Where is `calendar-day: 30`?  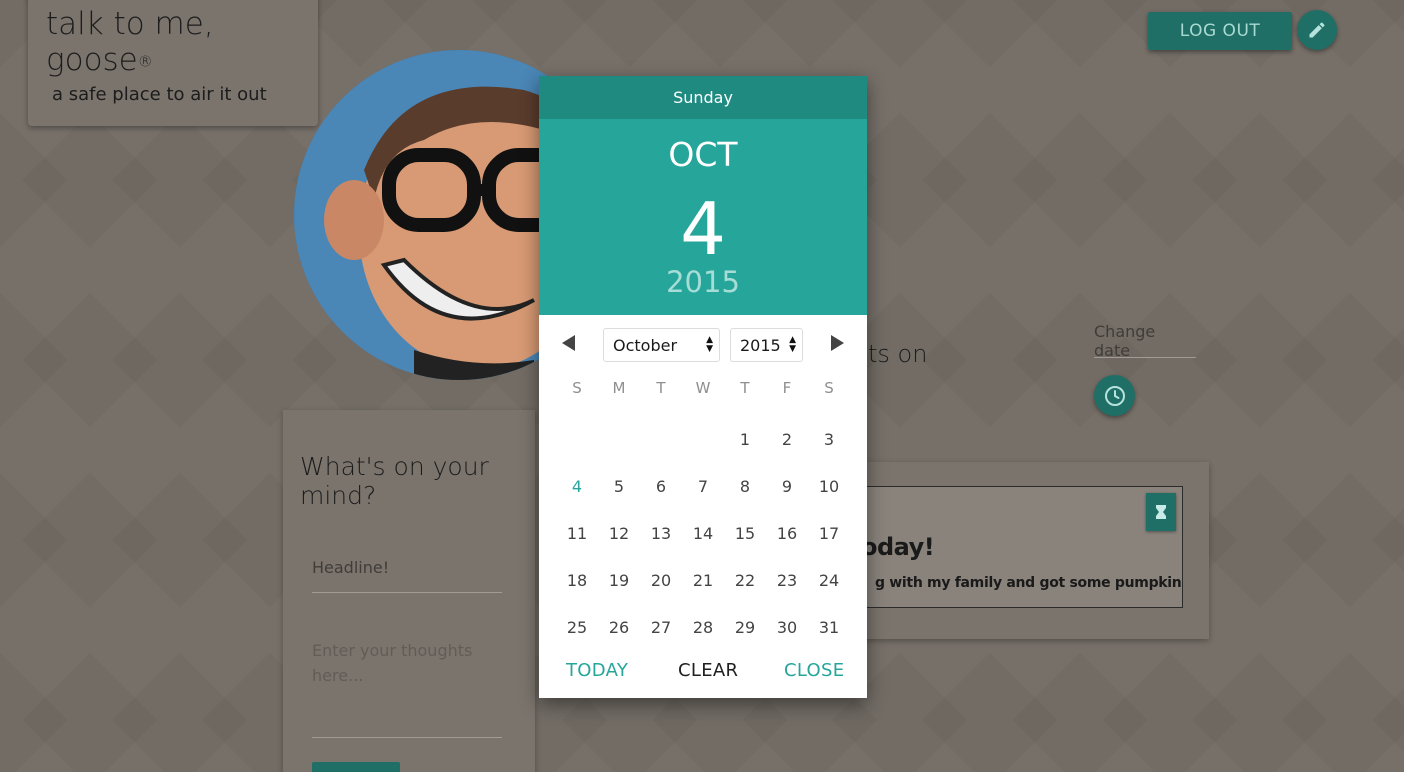 calendar-day: 30 is located at coordinates (787, 627).